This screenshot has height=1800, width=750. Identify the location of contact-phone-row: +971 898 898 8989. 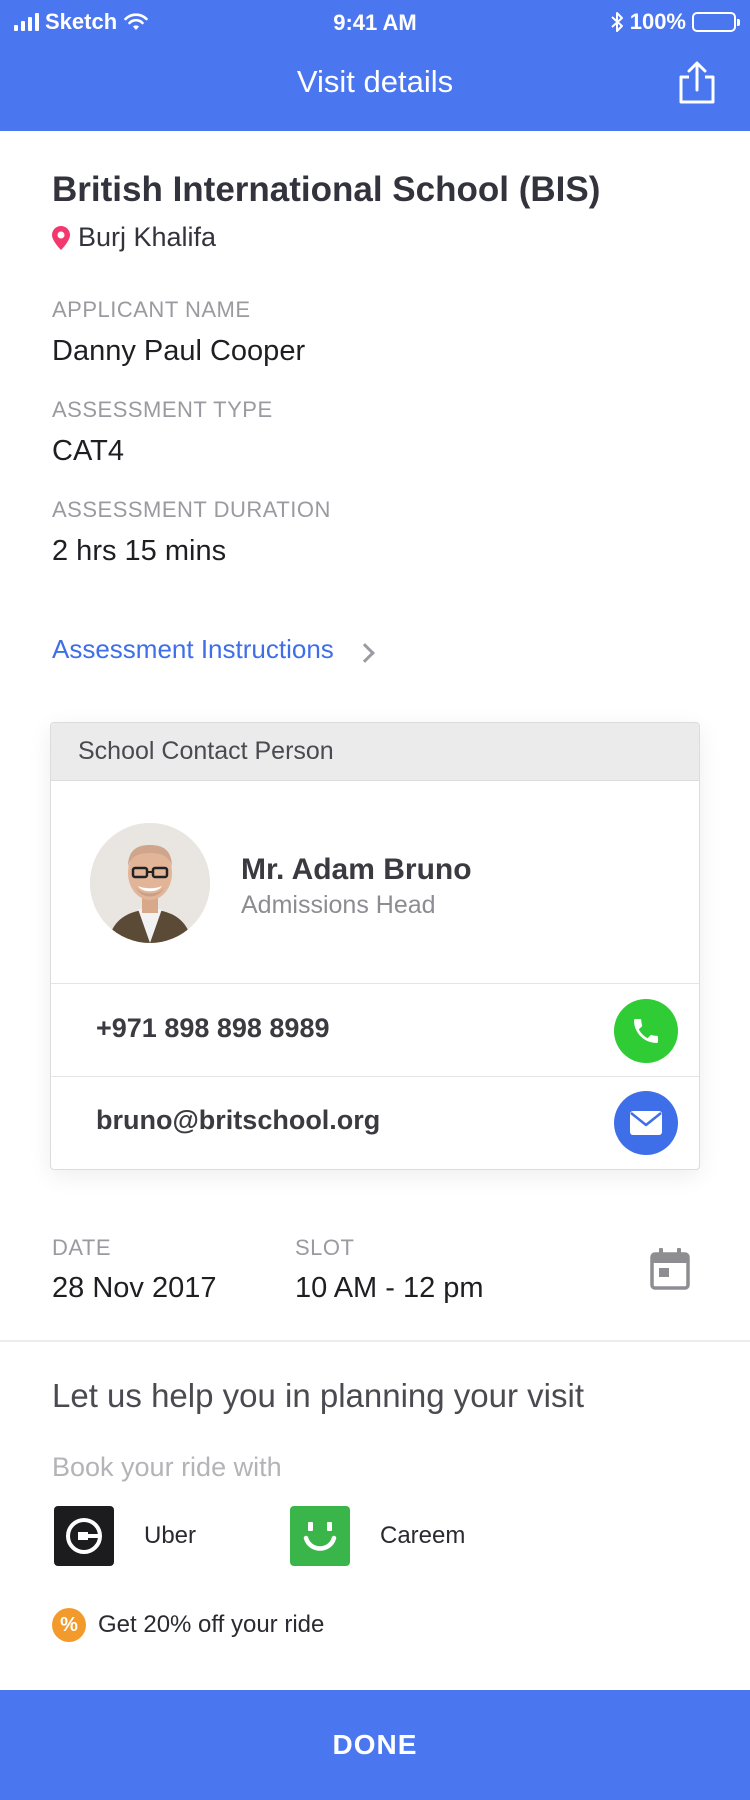
(375, 1031).